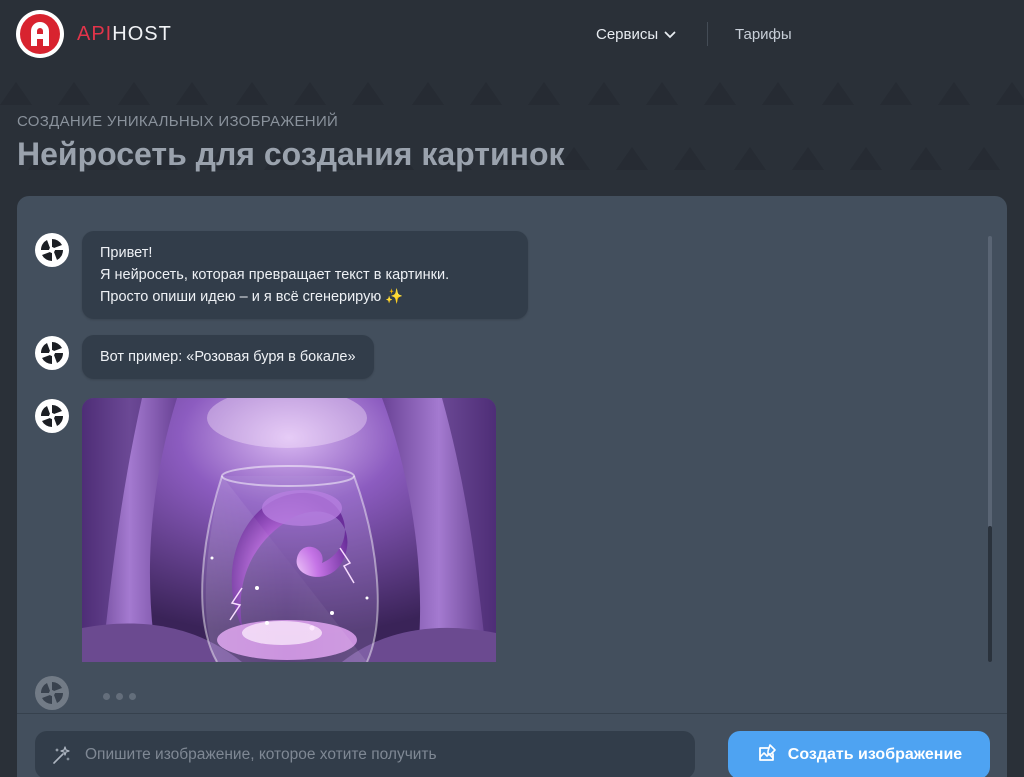  Describe the element at coordinates (142, 34) in the screenshot. I see `brand-part-host: HOST` at that location.